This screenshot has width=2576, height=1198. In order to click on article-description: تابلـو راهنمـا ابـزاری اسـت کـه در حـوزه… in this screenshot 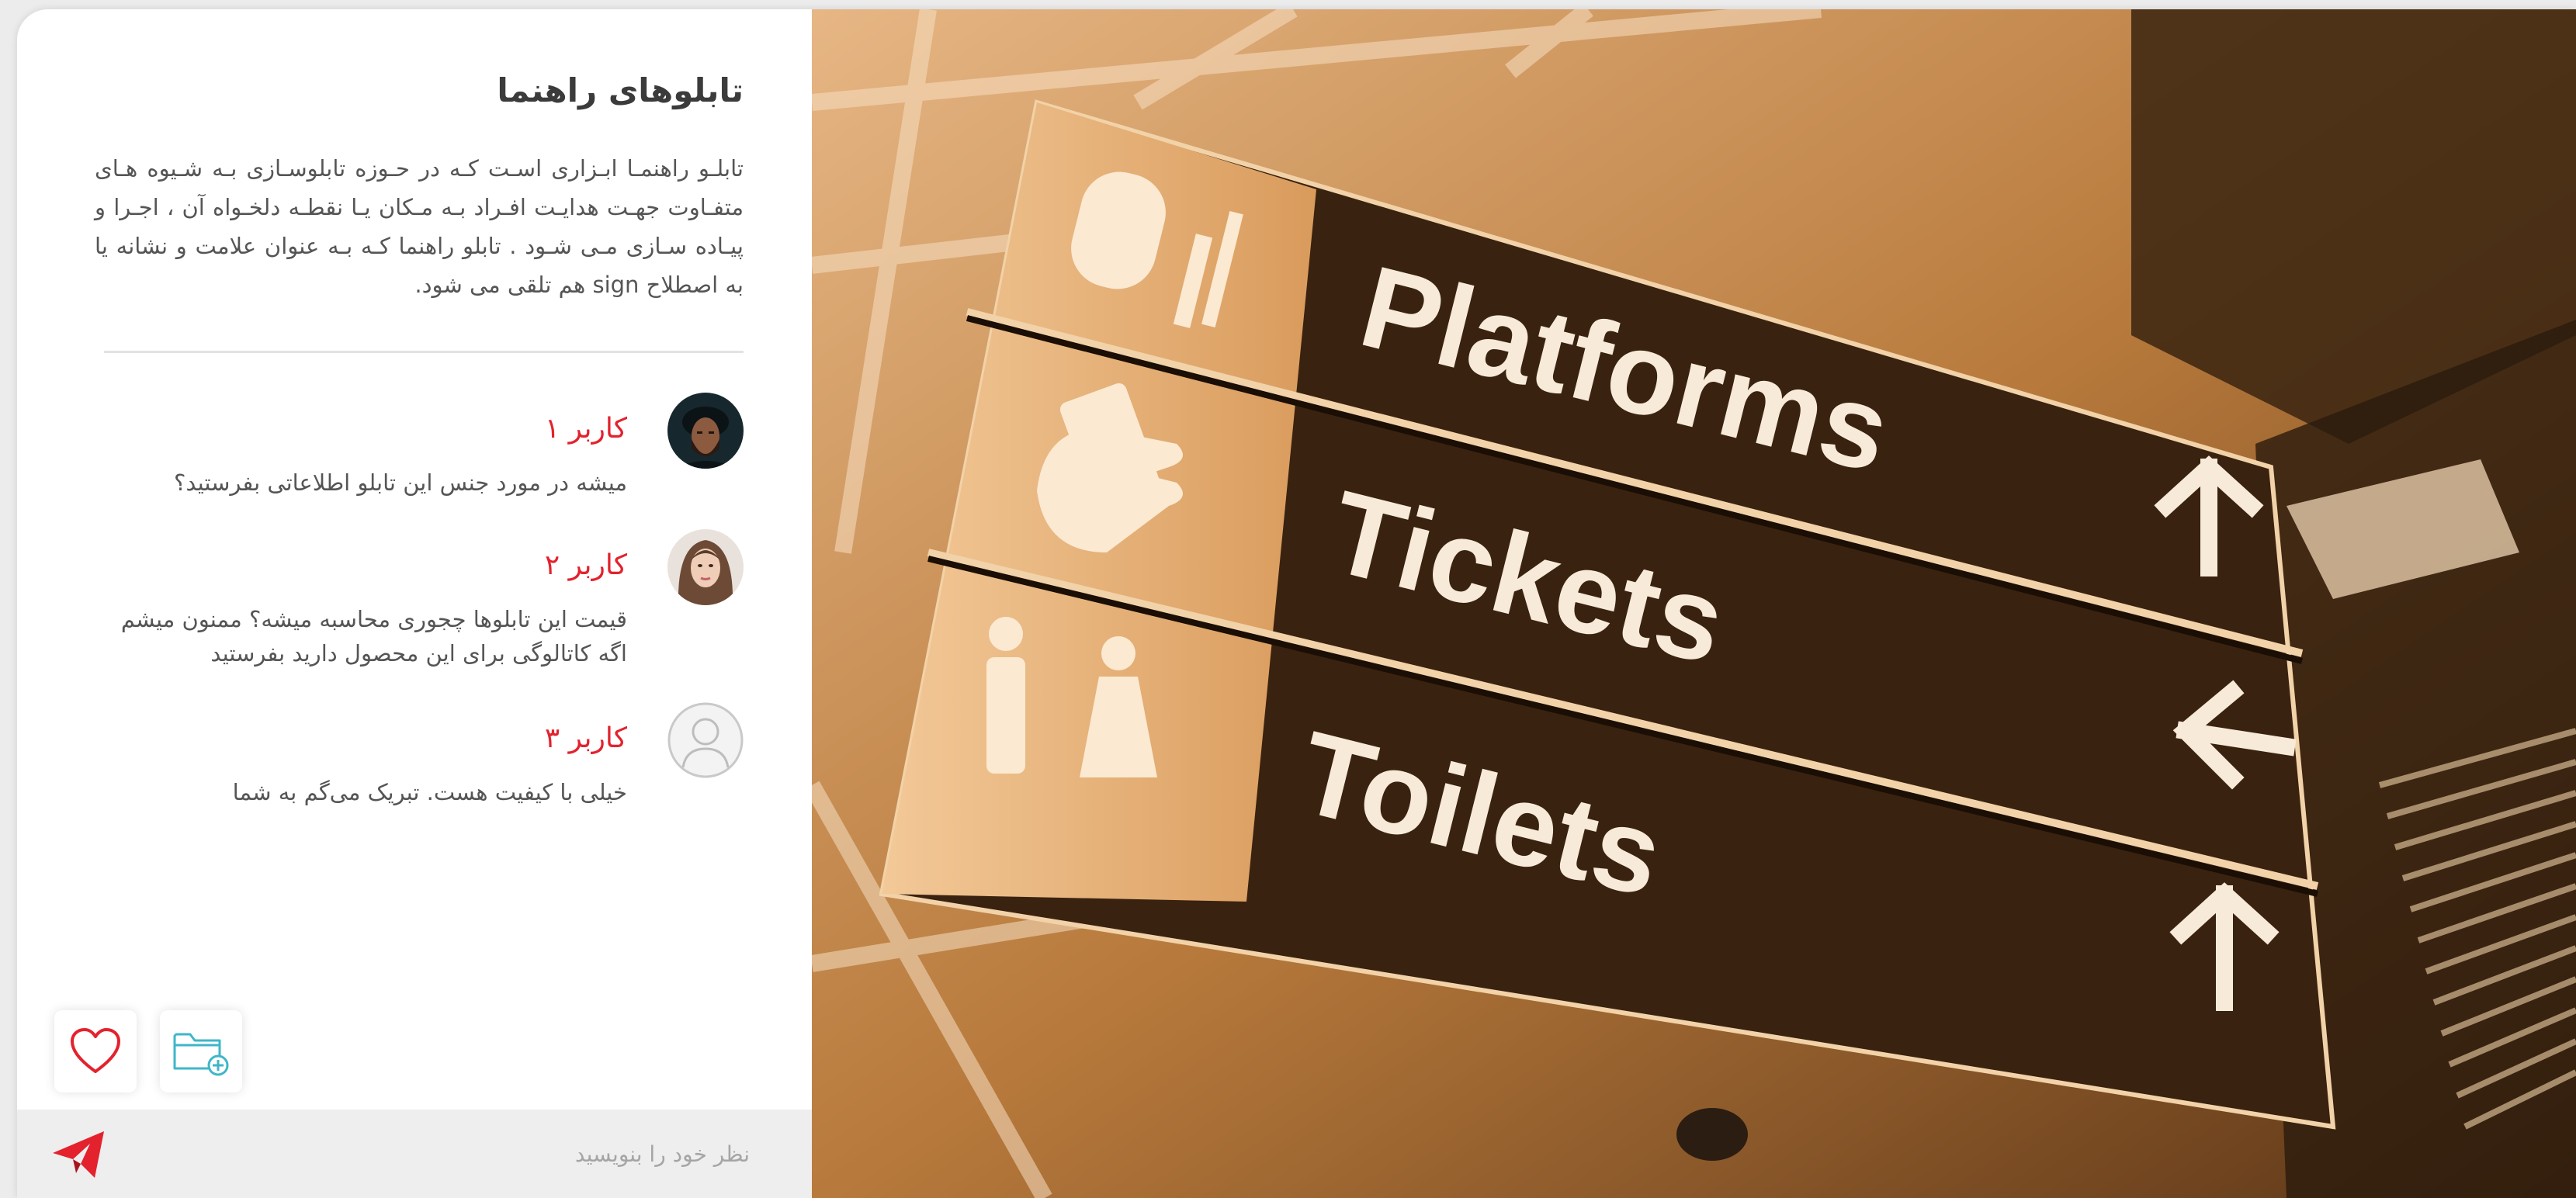, I will do `click(419, 226)`.